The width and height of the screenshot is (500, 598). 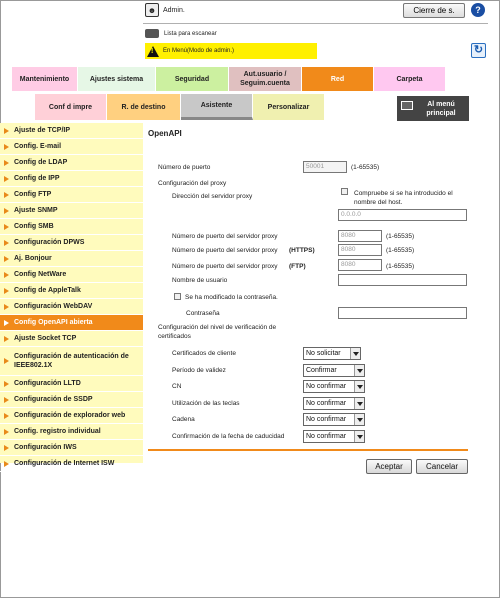 What do you see at coordinates (181, 33) in the screenshot?
I see `scan-list: Lista para escanear` at bounding box center [181, 33].